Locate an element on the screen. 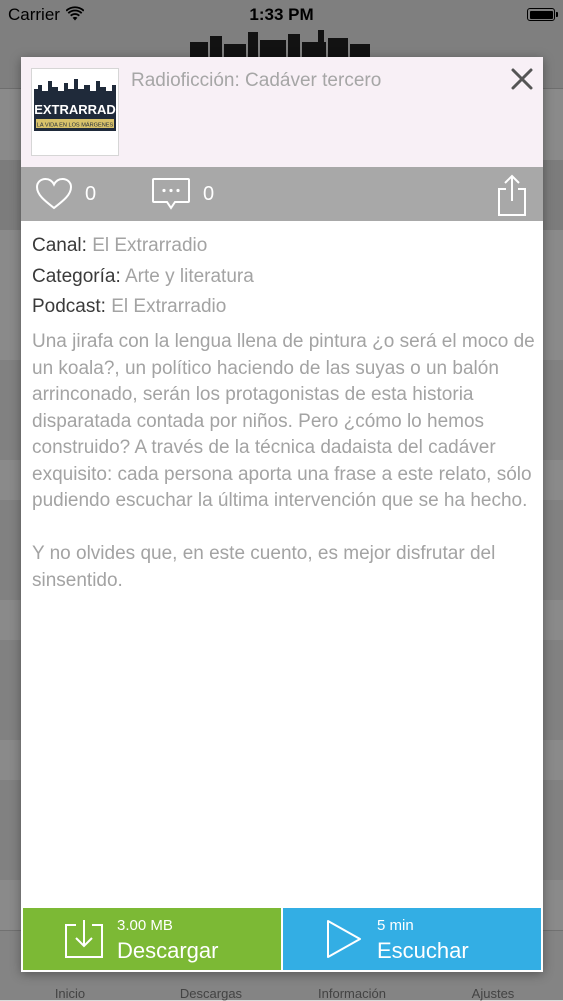 This screenshot has width=563, height=1001. meta-categoria: Categoría: Arte y literatura is located at coordinates (282, 277).